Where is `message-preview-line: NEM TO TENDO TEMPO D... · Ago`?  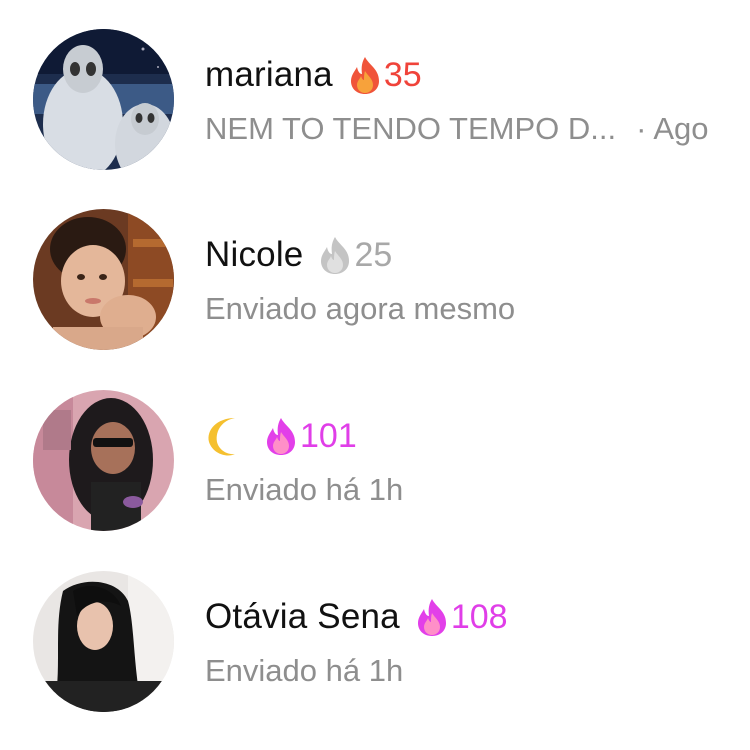 message-preview-line: NEM TO TENDO TEMPO D... · Ago is located at coordinates (457, 129).